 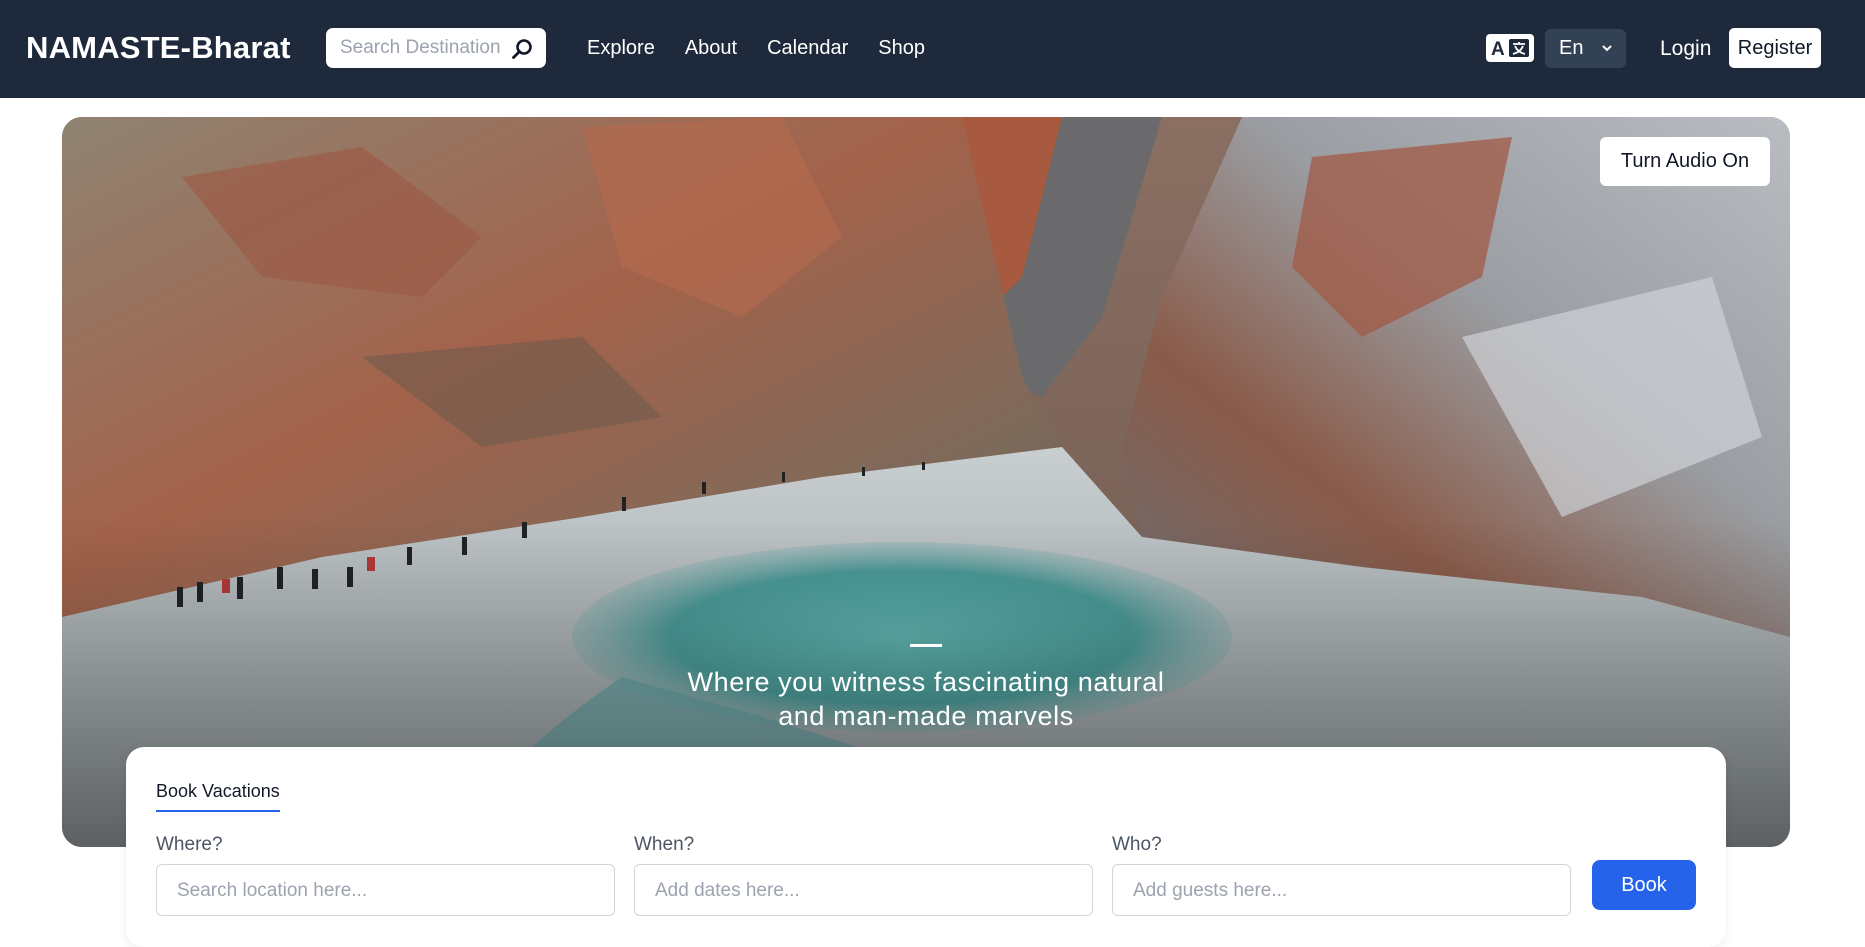 I want to click on nav-calendar: Calendar, so click(x=807, y=48).